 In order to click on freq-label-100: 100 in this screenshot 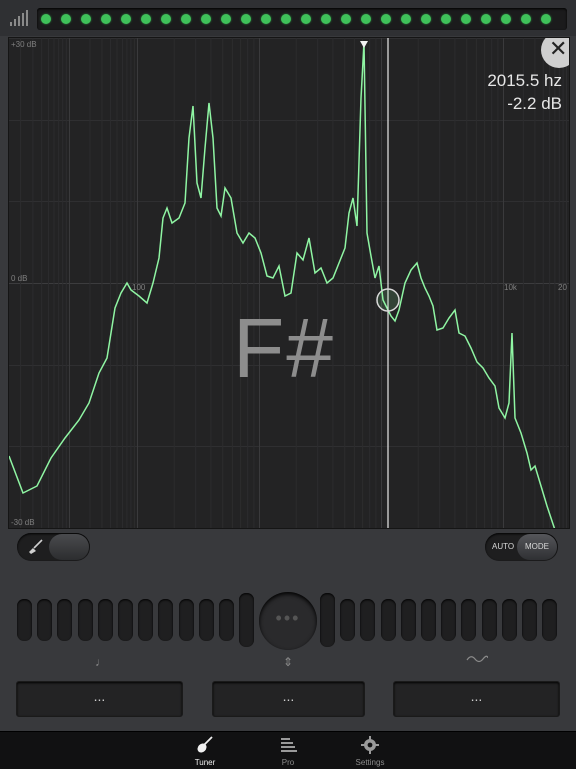, I will do `click(139, 287)`.